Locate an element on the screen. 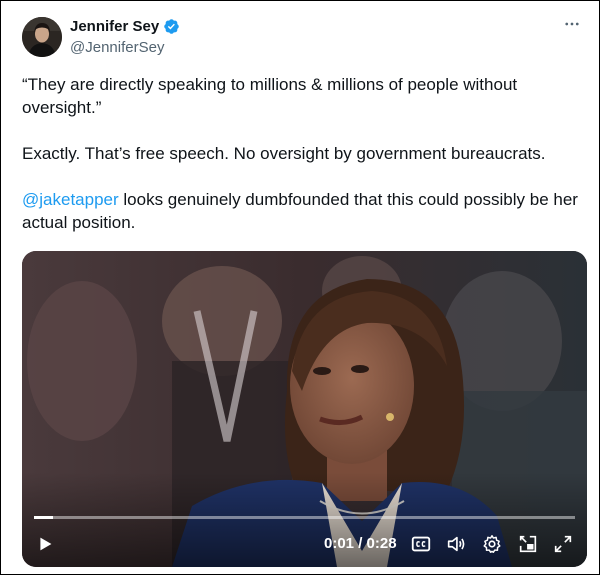  author-name-row: Jennifer Sey is located at coordinates (125, 26).